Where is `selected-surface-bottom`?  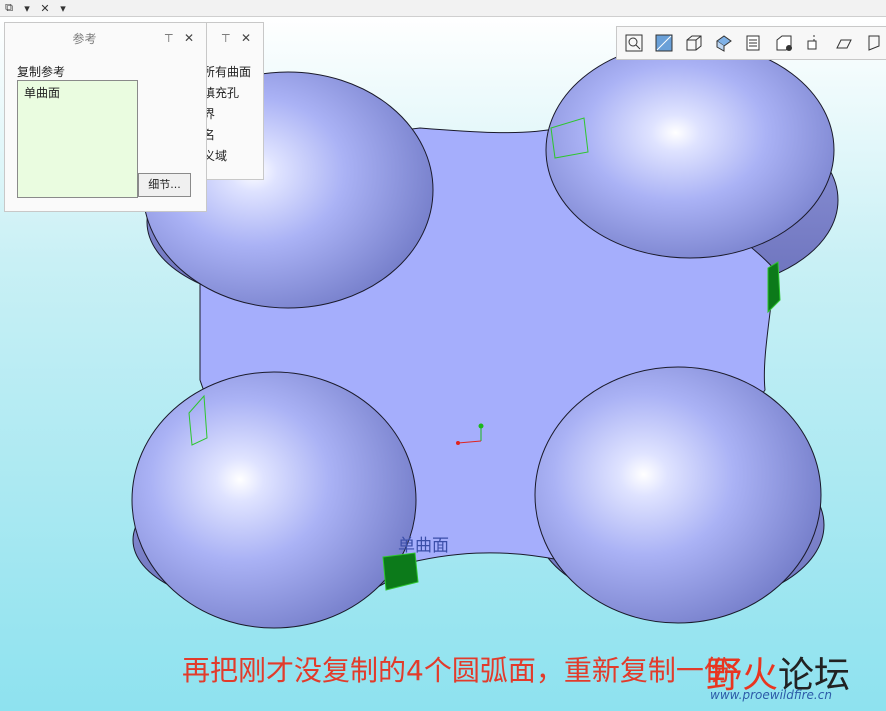
selected-surface-bottom is located at coordinates (400, 571).